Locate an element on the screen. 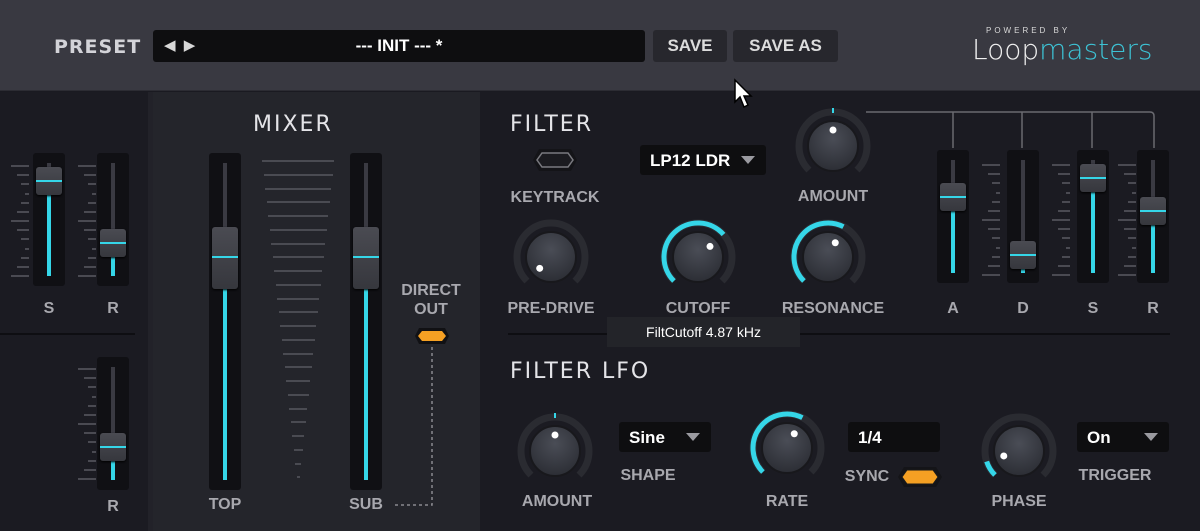 The height and width of the screenshot is (531, 1200). mixer-sub-label: SUB is located at coordinates (366, 504).